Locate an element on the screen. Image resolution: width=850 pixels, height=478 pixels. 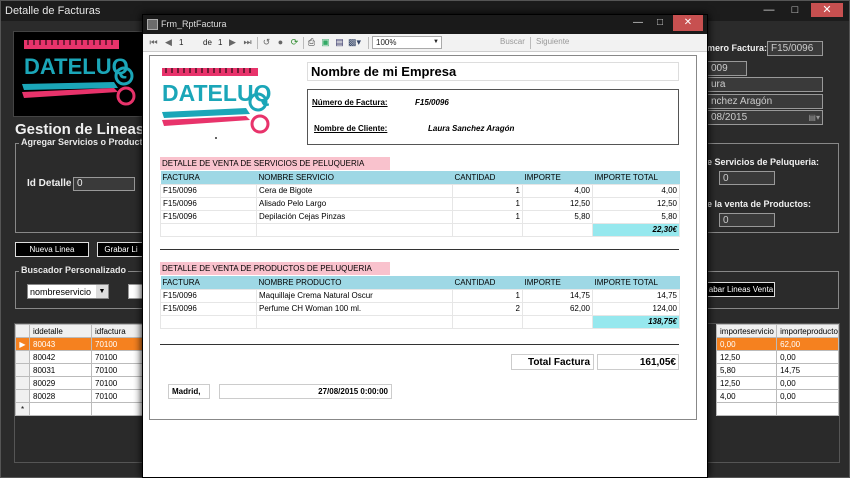
cell: Maquillaje Crema Natural Oscur is located at coordinates (354, 295).